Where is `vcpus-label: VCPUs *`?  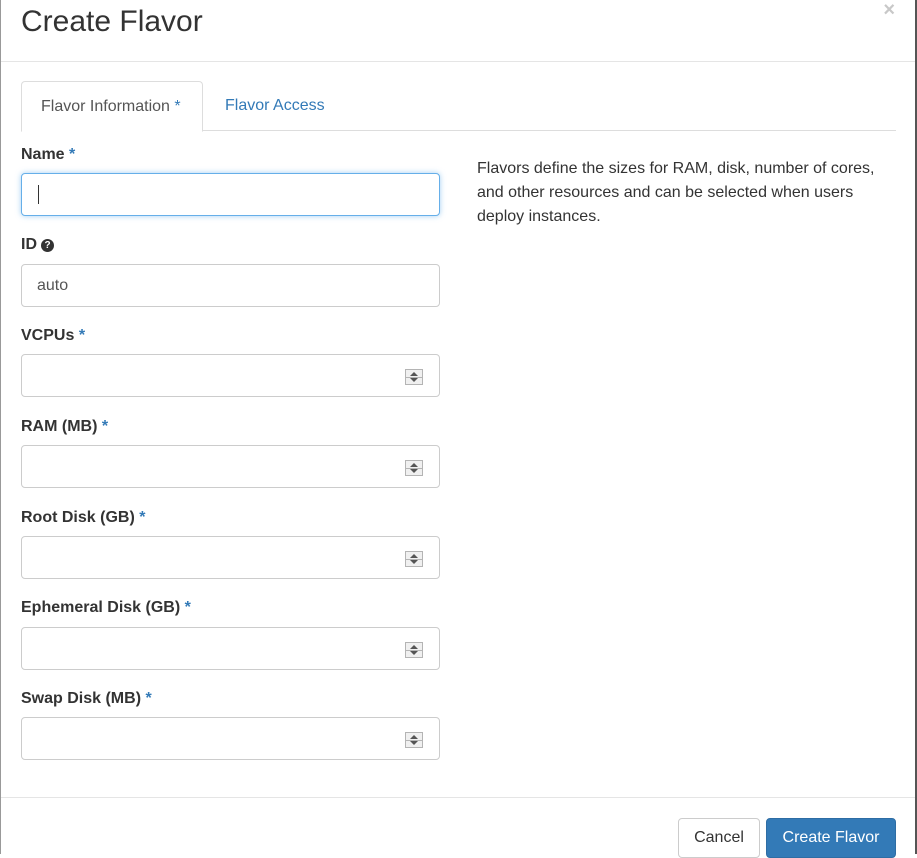
vcpus-label: VCPUs * is located at coordinates (53, 336).